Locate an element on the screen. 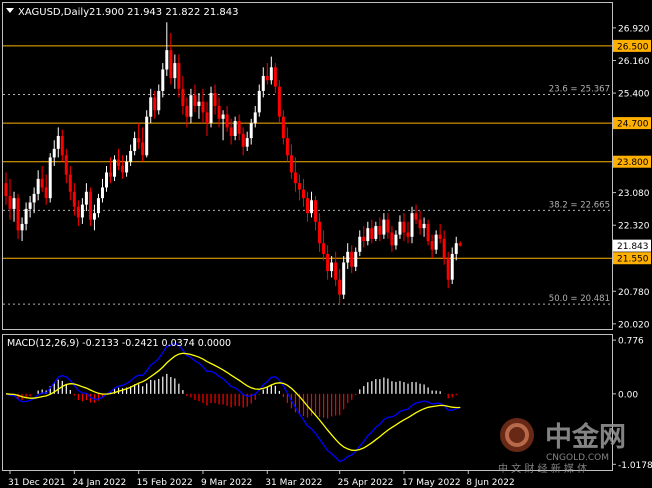 This screenshot has height=488, width=652. price-tick-label: 20.020 is located at coordinates (634, 325).